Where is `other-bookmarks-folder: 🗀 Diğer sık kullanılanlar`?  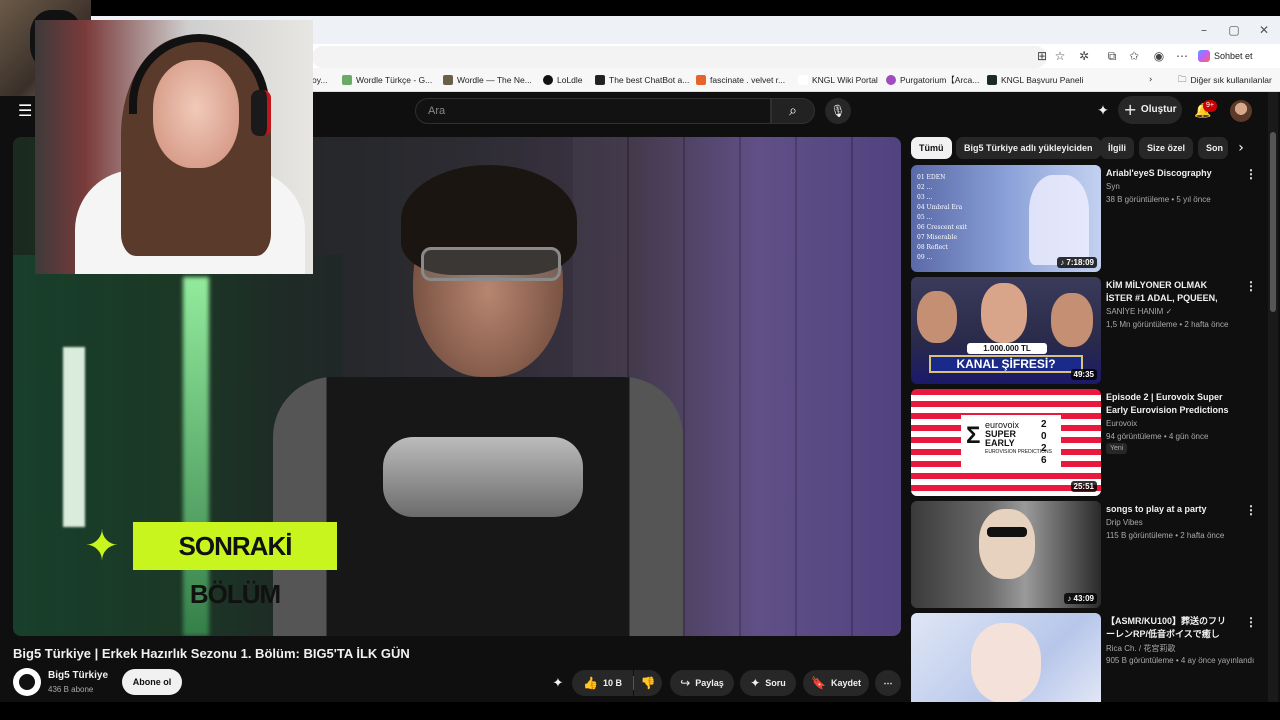
other-bookmarks-folder: 🗀 Diğer sık kullanılanlar is located at coordinates (1225, 80).